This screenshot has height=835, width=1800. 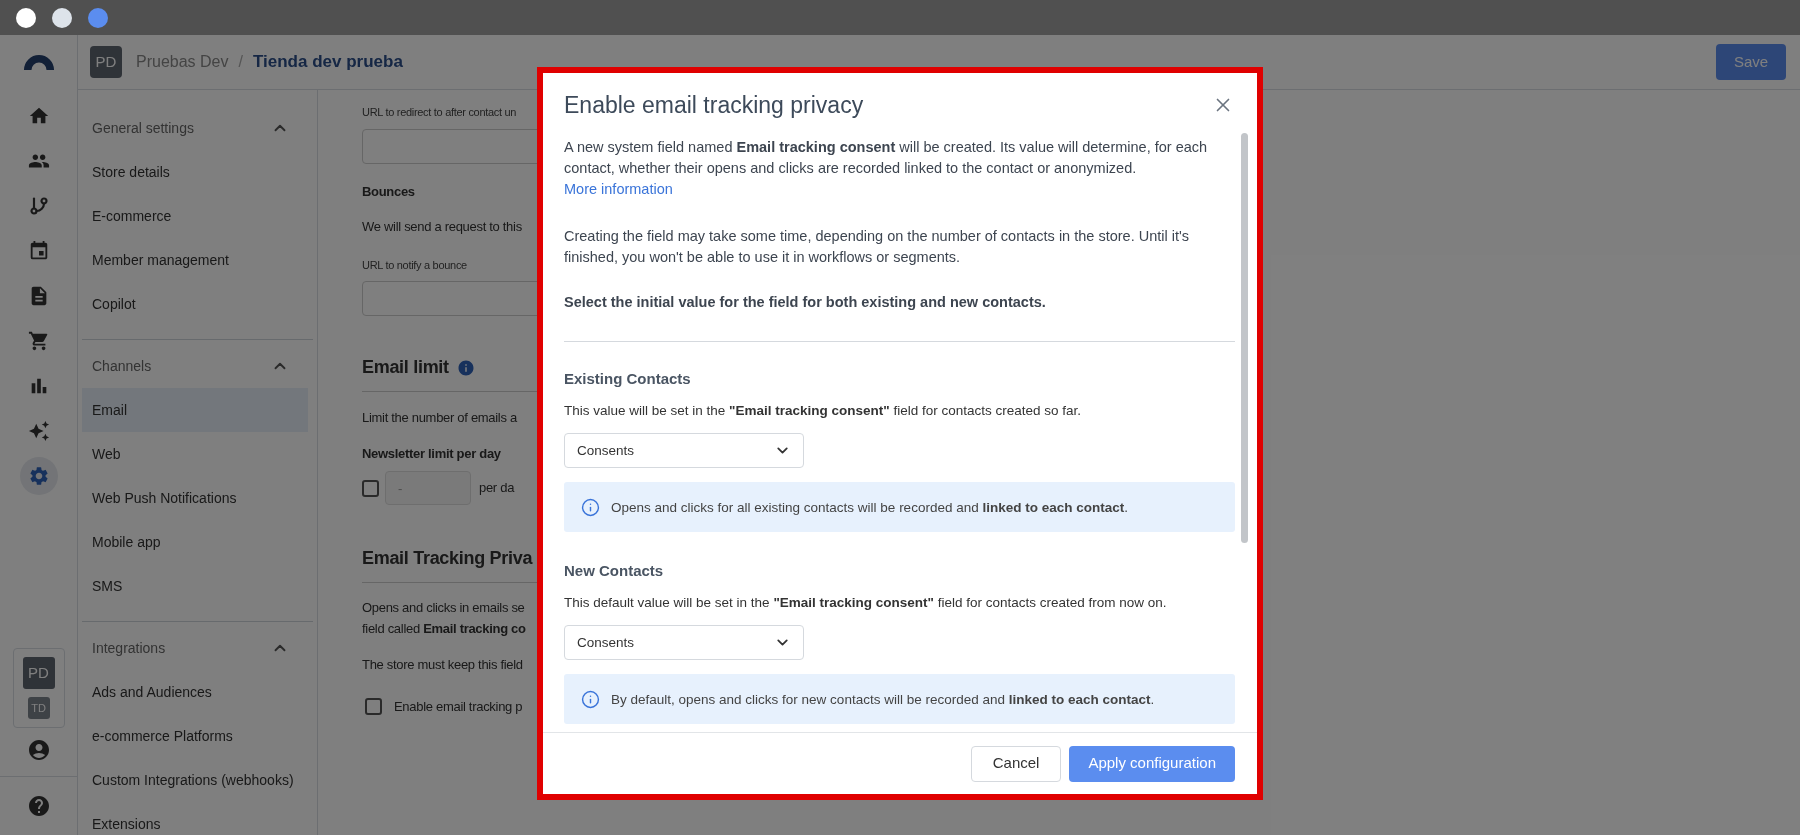 What do you see at coordinates (883, 699) in the screenshot?
I see `info-text: By default, opens and clicks for new contacts will be recorded and linked to each contact.` at bounding box center [883, 699].